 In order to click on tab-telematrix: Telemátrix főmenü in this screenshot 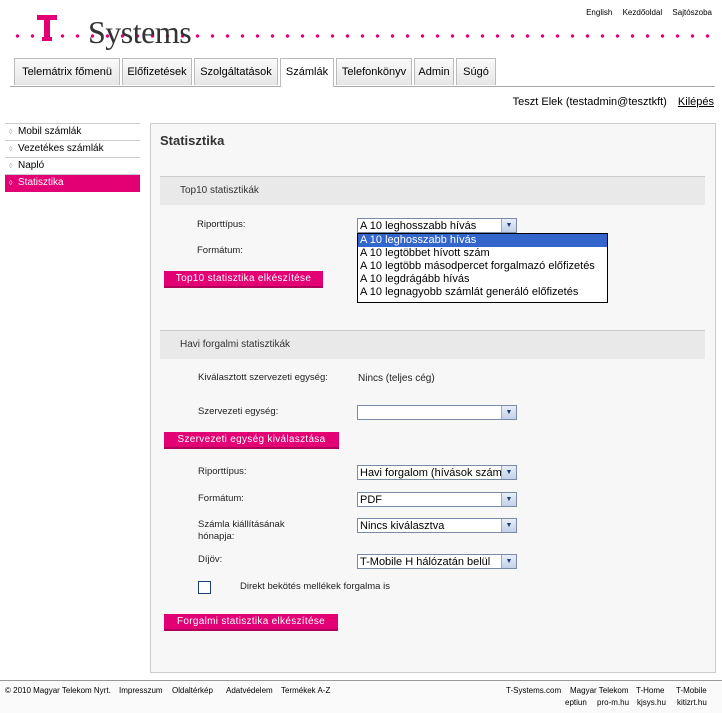, I will do `click(67, 71)`.